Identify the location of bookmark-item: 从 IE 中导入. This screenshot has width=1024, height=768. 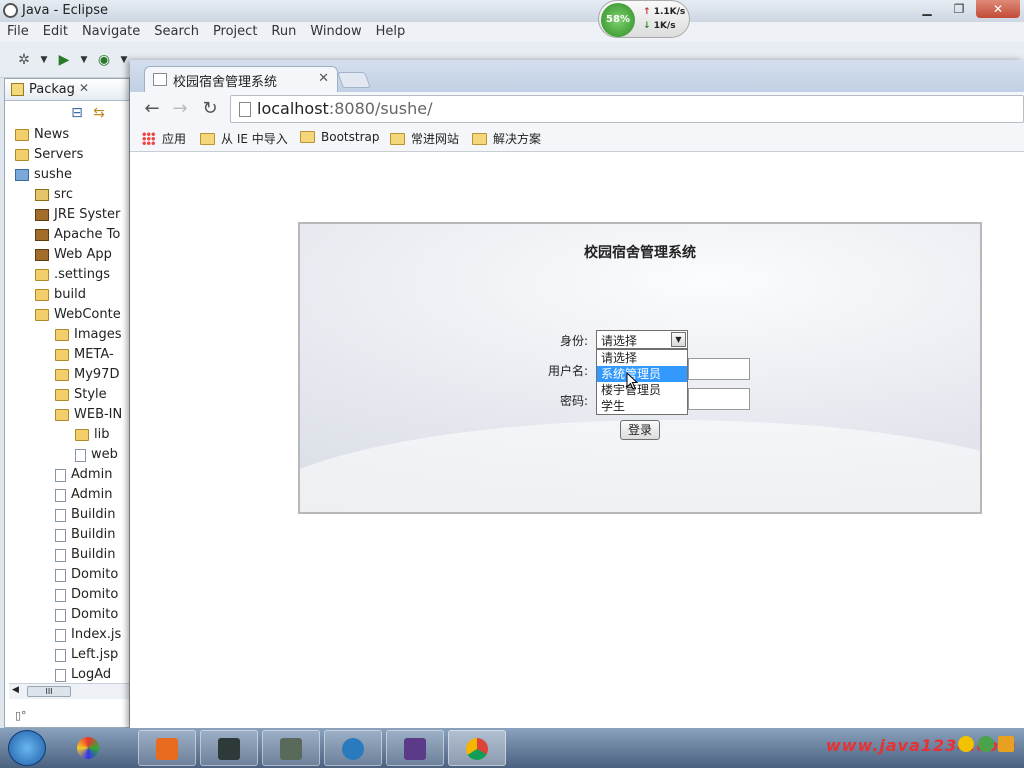
(244, 138).